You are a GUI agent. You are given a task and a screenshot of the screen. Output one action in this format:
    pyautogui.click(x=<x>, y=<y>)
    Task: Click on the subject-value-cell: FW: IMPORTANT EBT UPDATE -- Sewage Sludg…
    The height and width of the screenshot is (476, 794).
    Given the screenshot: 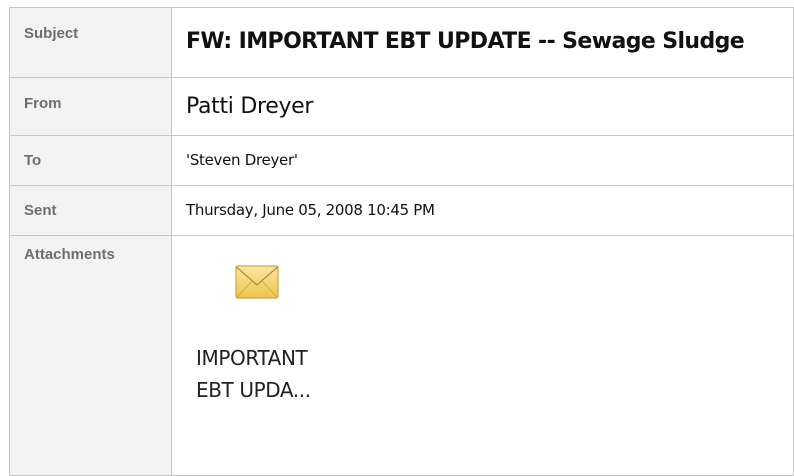 What is the action you would take?
    pyautogui.click(x=482, y=42)
    